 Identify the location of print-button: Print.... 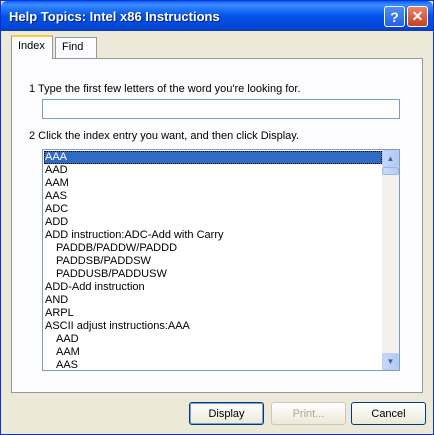
(308, 413).